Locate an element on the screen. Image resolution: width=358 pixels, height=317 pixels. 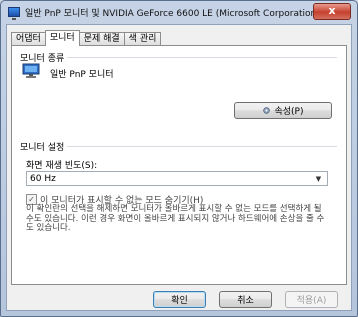
monitor-name: 일반 PnP 모니터 is located at coordinates (82, 75).